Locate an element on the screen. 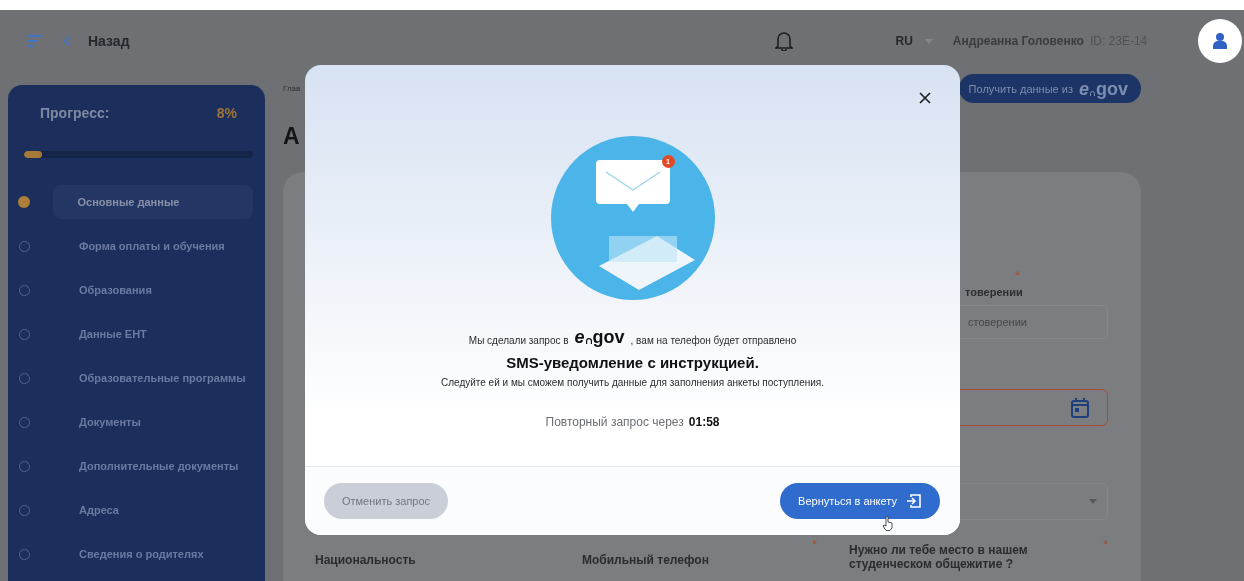 Image resolution: width=1244 pixels, height=581 pixels. sidebar-item: Образовательные программы is located at coordinates (153, 378).